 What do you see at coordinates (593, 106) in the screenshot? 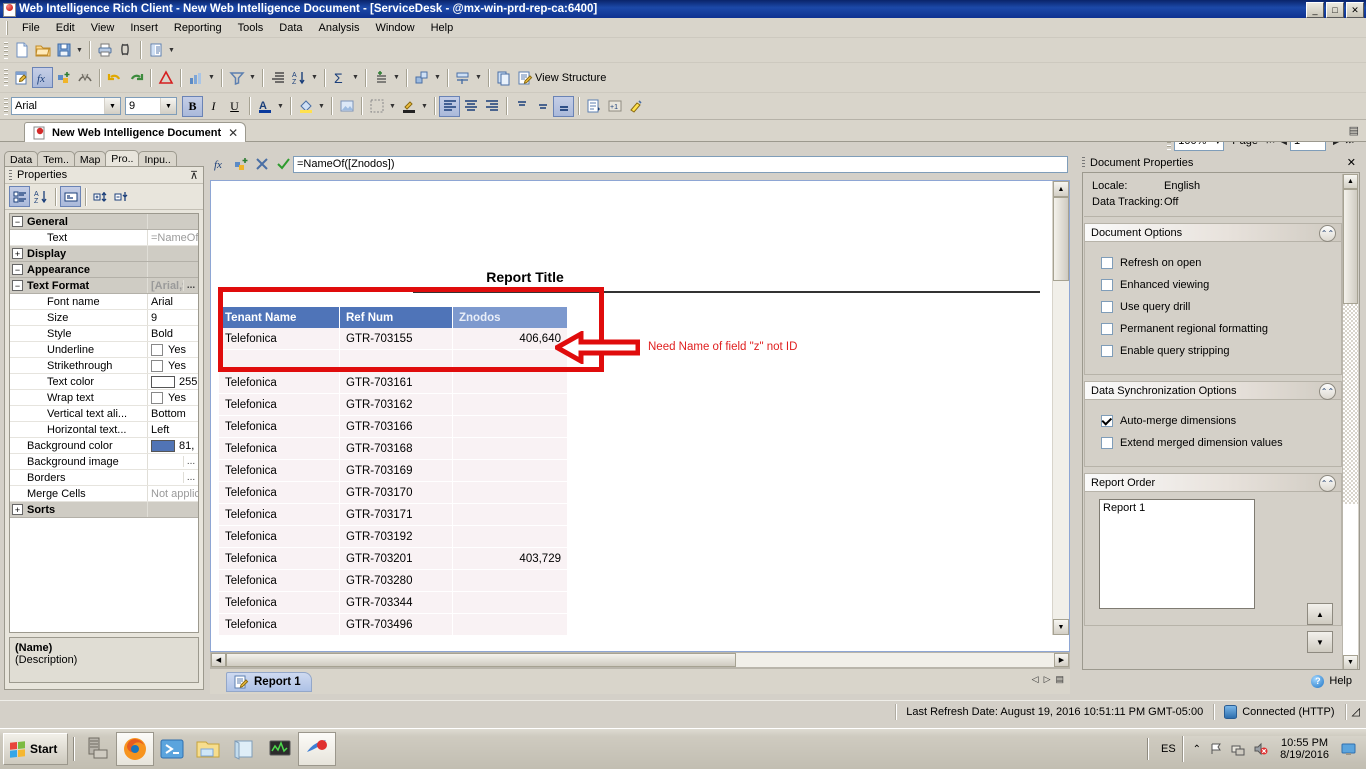
I see `wrap-text-icon` at bounding box center [593, 106].